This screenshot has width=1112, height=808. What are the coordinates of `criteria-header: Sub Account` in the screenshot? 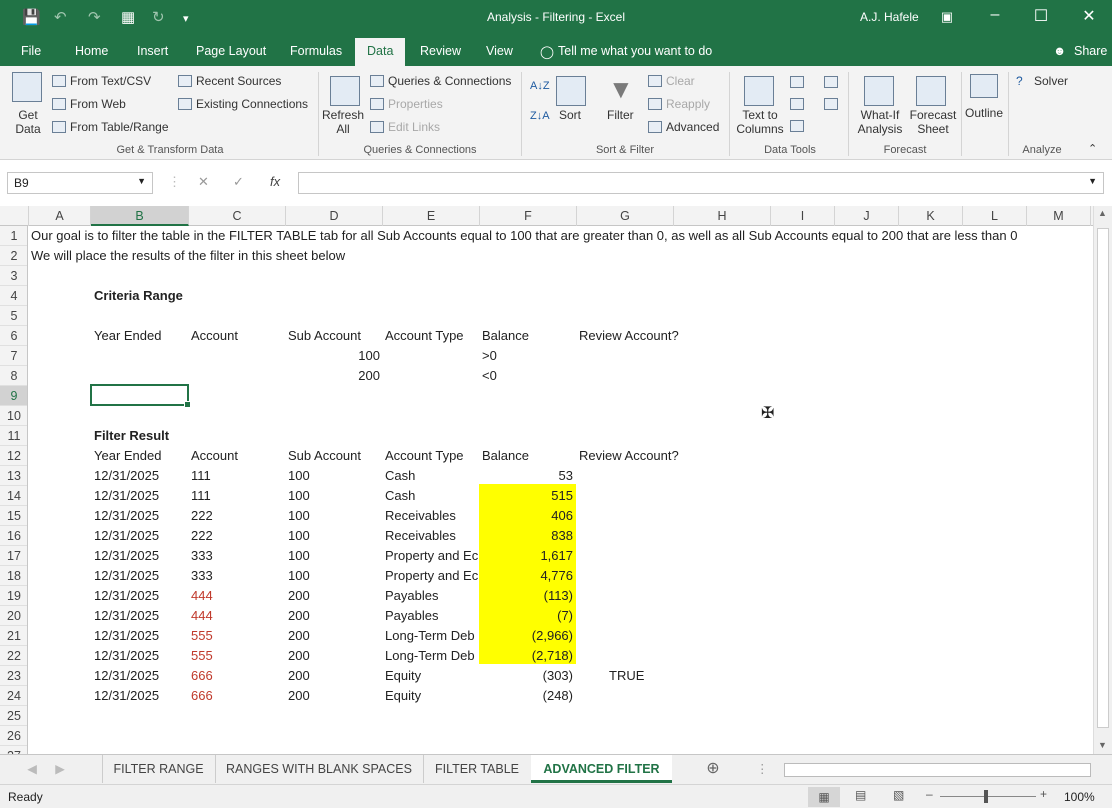 It's located at (324, 336).